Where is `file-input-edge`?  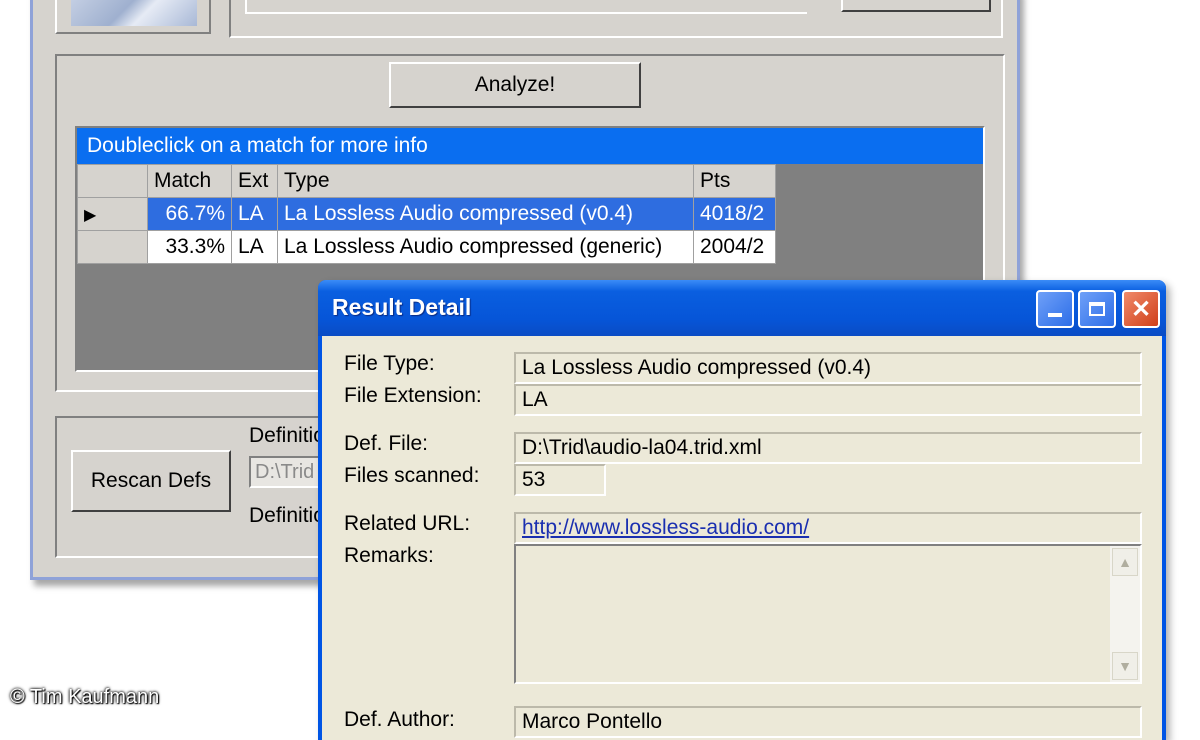
file-input-edge is located at coordinates (526, 7).